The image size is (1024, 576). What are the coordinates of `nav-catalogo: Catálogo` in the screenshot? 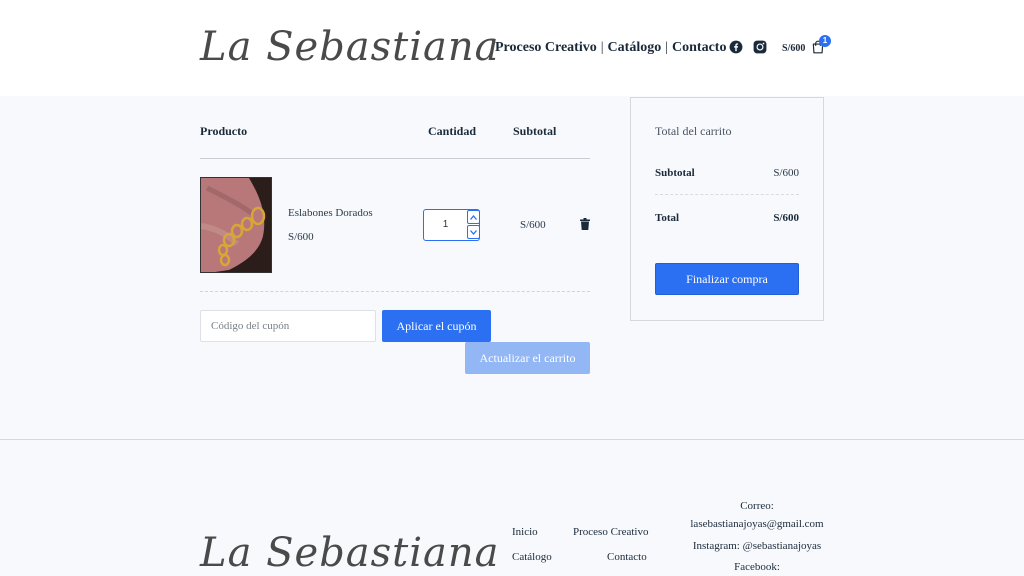 It's located at (635, 48).